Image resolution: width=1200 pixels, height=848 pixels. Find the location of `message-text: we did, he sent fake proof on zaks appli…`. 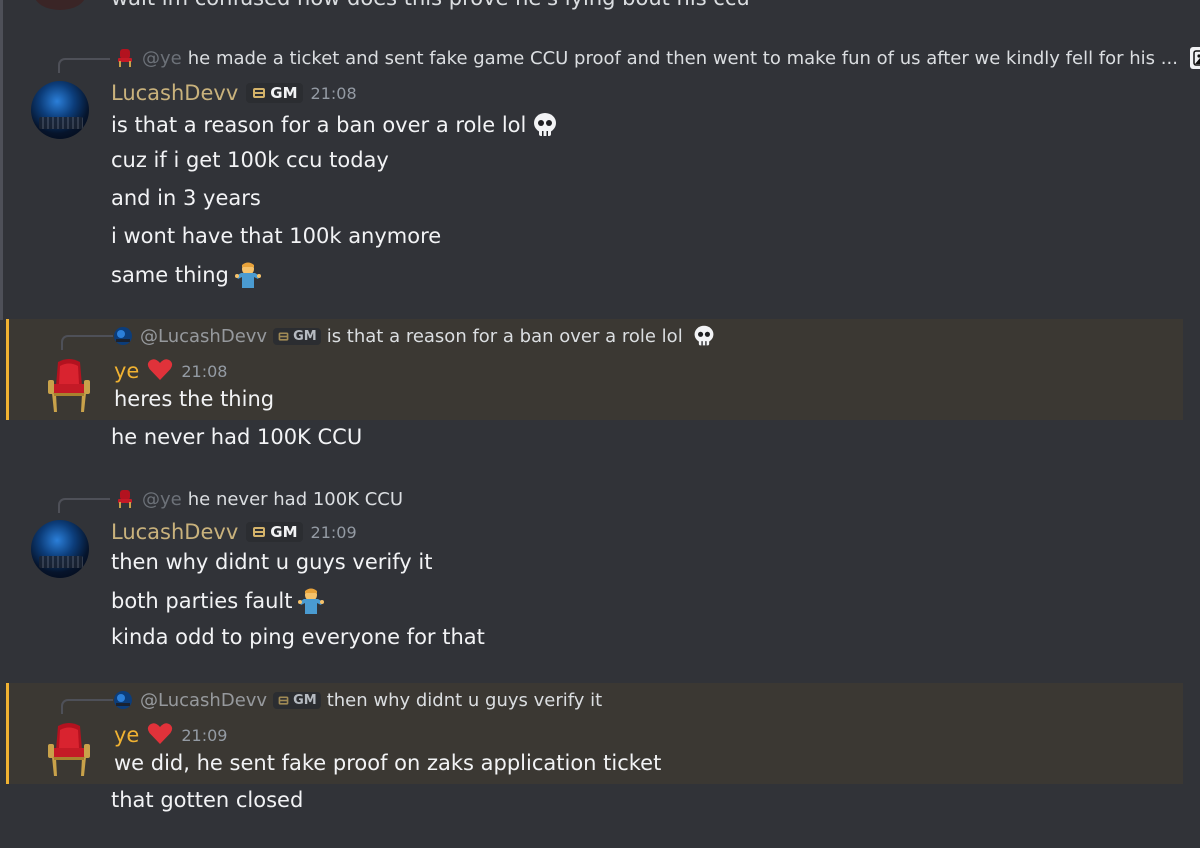

message-text: we did, he sent fake proof on zaks appli… is located at coordinates (388, 763).